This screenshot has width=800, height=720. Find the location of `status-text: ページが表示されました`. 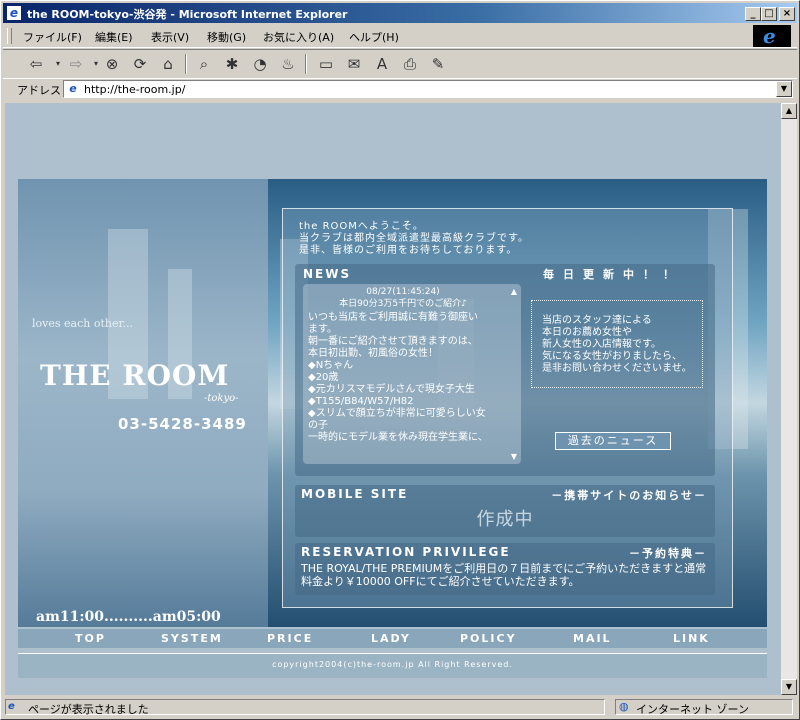

status-text: ページが表示されました is located at coordinates (88, 709).